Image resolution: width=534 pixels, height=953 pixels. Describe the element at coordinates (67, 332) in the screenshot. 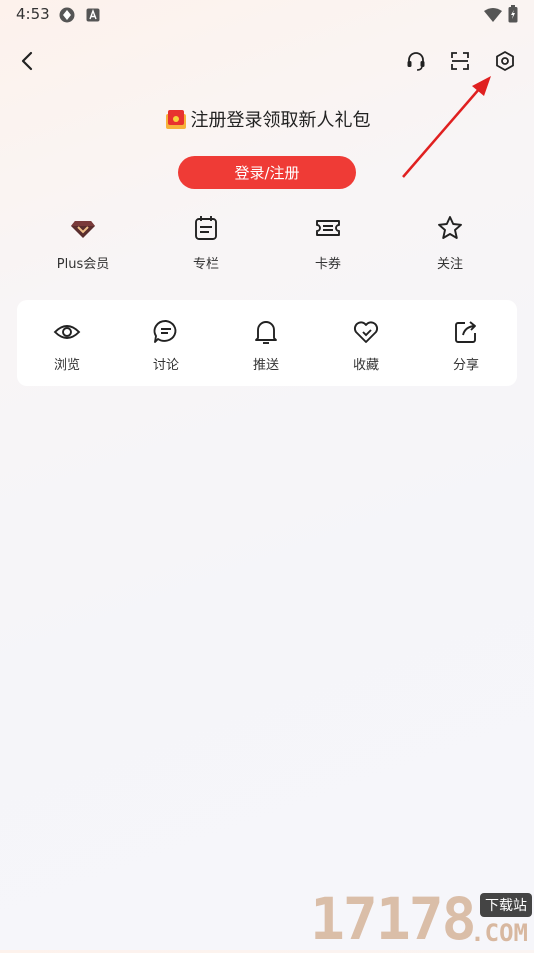

I see `eye-icon` at that location.